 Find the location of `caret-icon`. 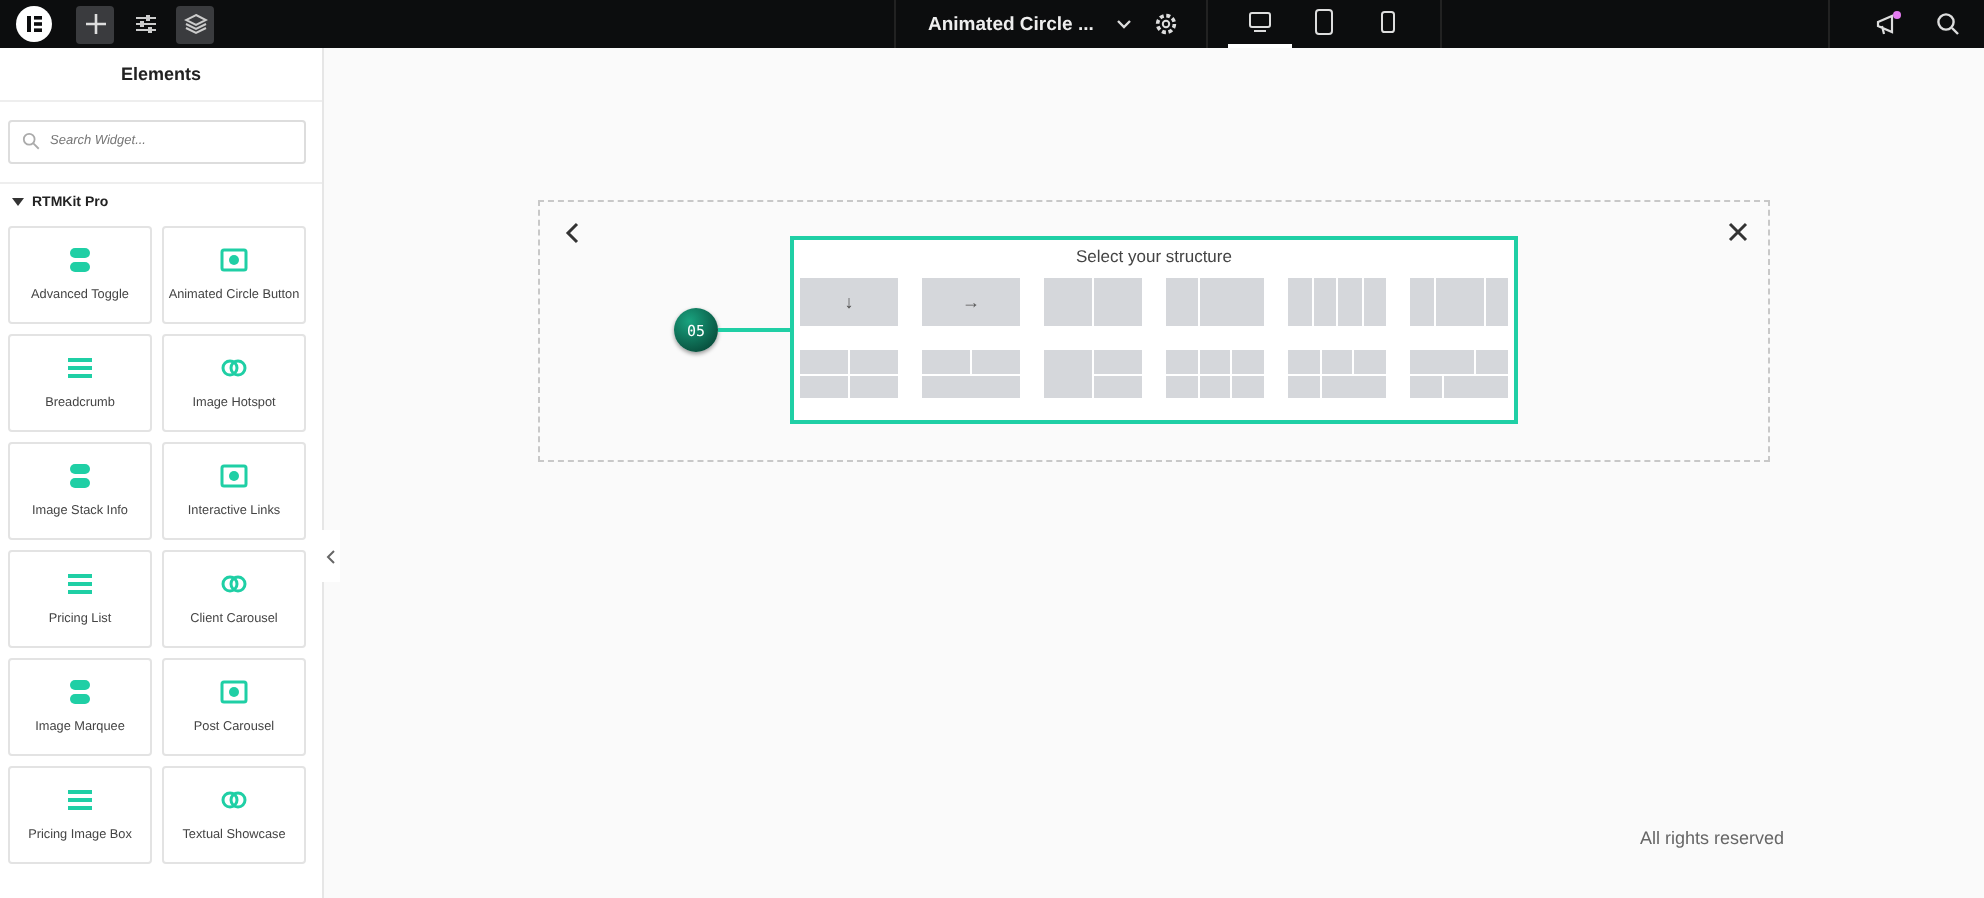

caret-icon is located at coordinates (18, 202).